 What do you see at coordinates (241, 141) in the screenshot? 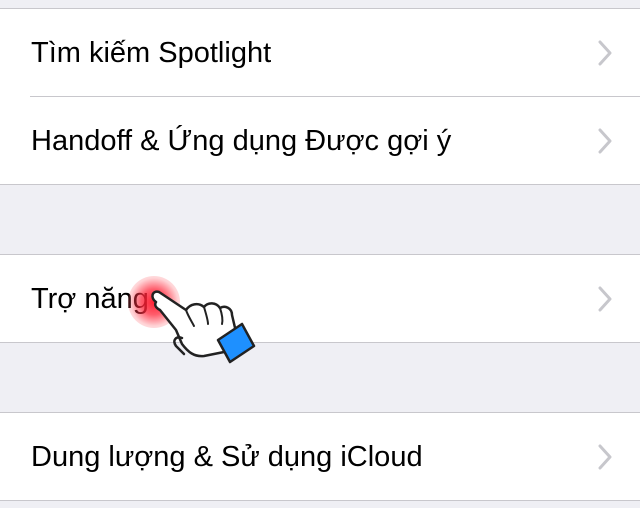
I see `settings-row-label: Handoff & Ứng dụng Được gợi ý` at bounding box center [241, 141].